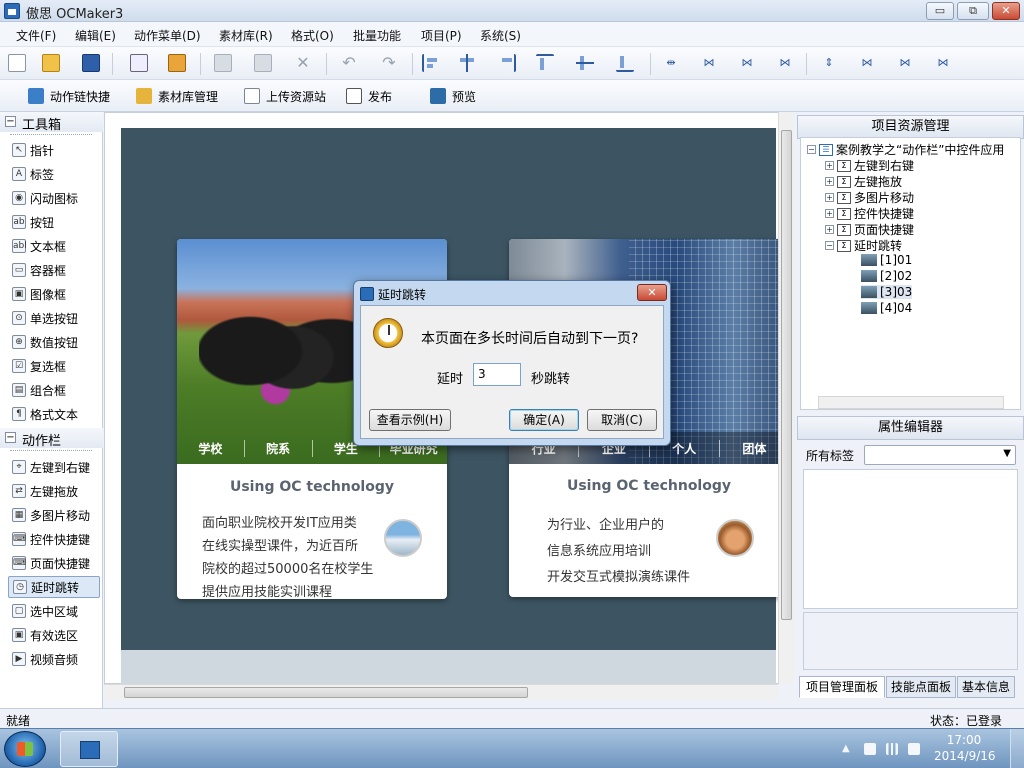  What do you see at coordinates (51, 438) in the screenshot?
I see `actions-header: − 动作栏` at bounding box center [51, 438].